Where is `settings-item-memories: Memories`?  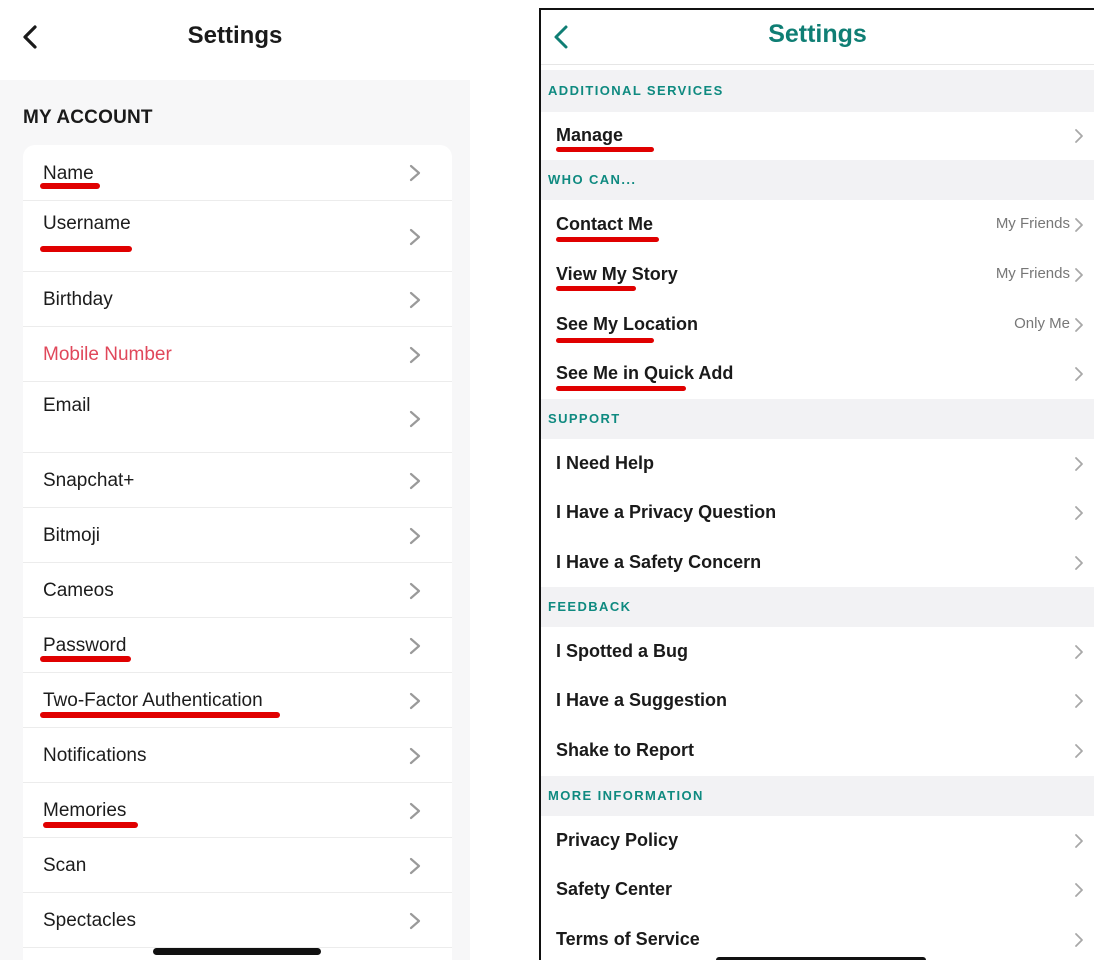
settings-item-memories: Memories is located at coordinates (237, 810).